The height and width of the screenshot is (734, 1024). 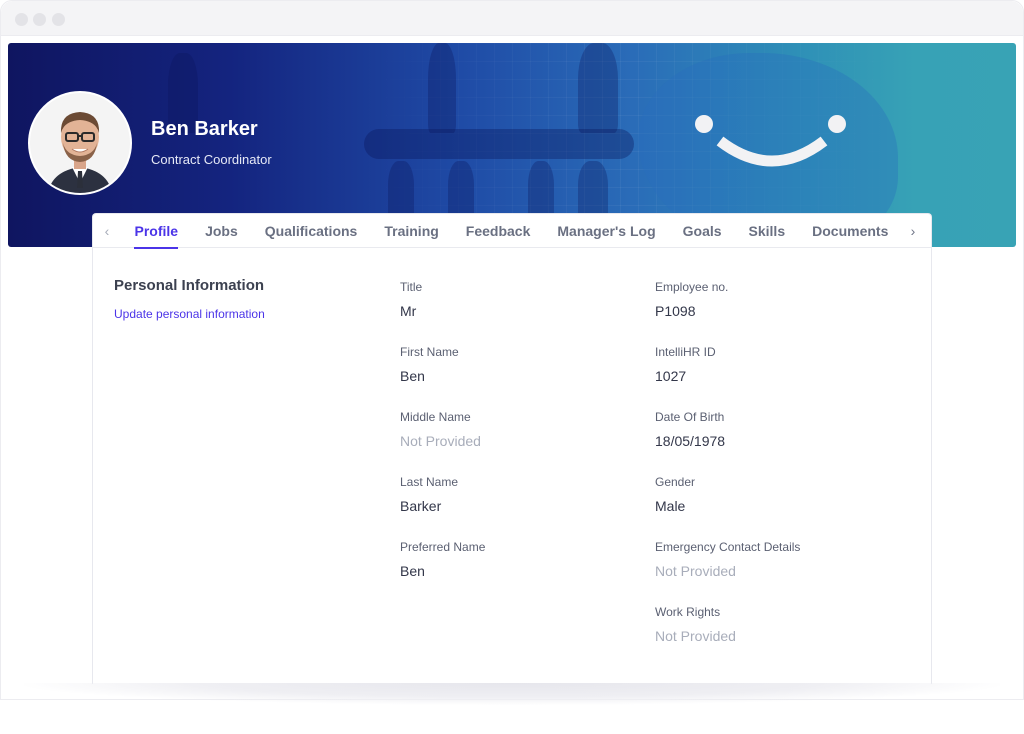 I want to click on field-label: First Name, so click(x=429, y=352).